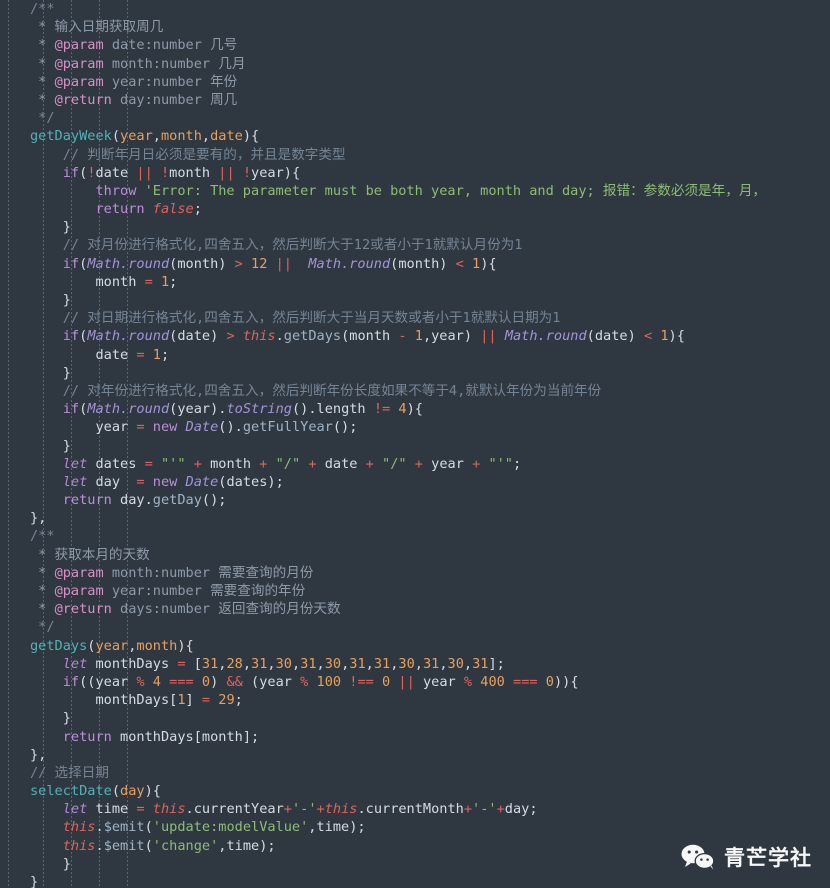 This screenshot has width=830, height=888. Describe the element at coordinates (132, 663) in the screenshot. I see `code-token-plain: monthDays` at that location.